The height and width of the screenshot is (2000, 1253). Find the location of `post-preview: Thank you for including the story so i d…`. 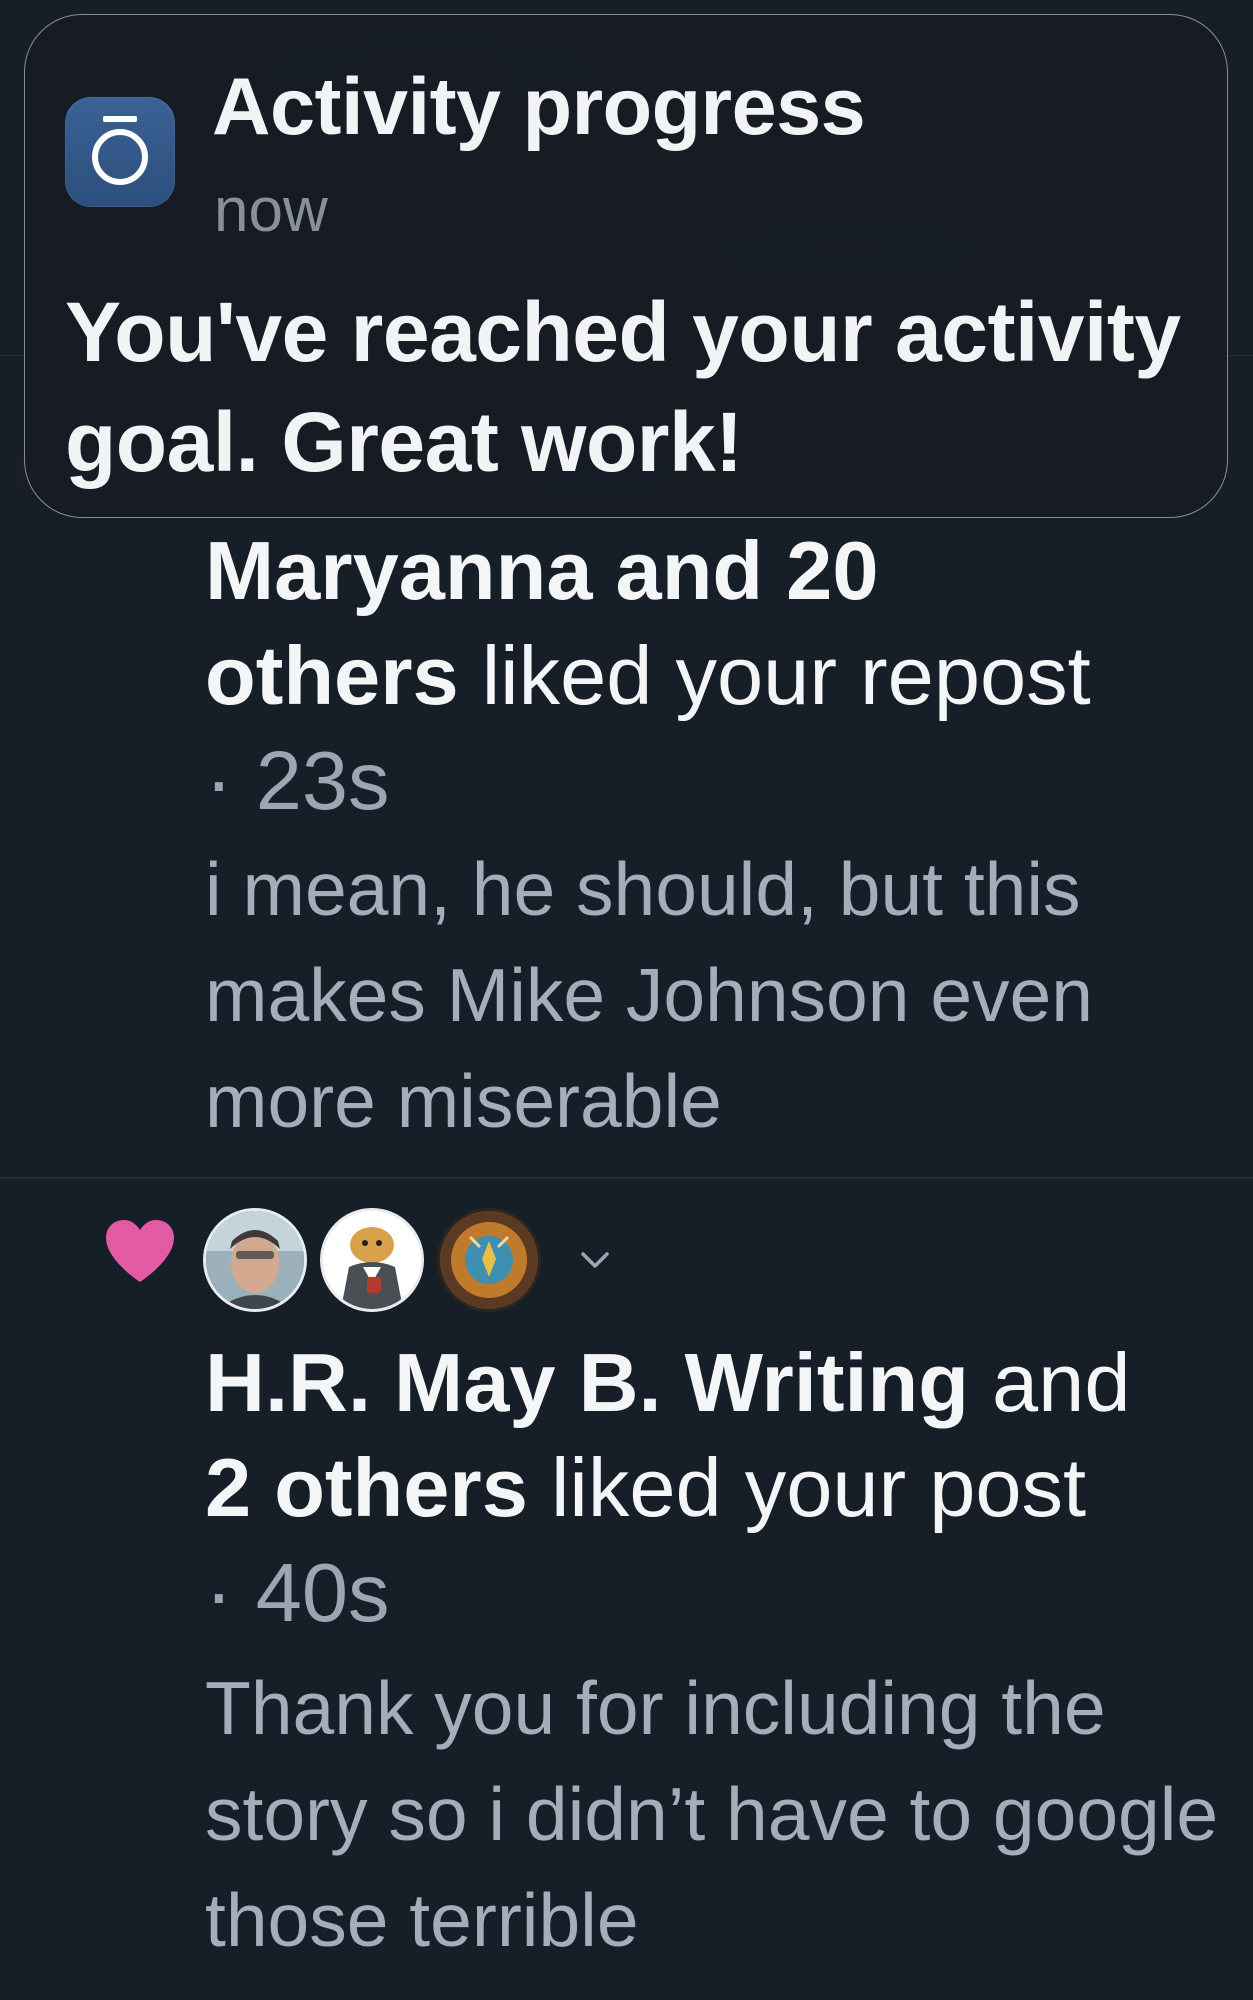

post-preview: Thank you for including the story so i d… is located at coordinates (715, 1814).